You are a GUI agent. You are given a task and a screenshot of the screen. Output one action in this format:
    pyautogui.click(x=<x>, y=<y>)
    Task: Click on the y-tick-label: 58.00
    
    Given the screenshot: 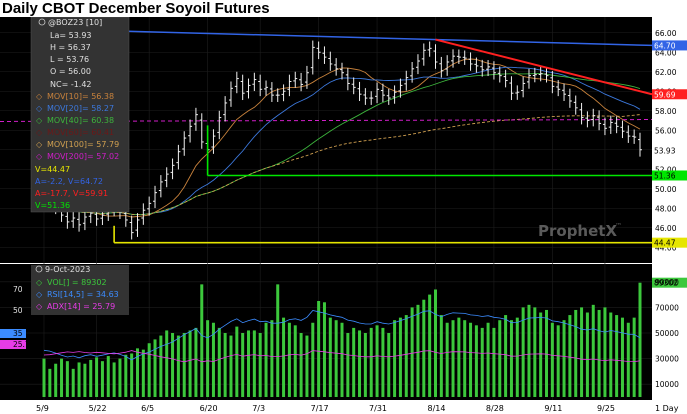 What is the action you would take?
    pyautogui.click(x=666, y=111)
    